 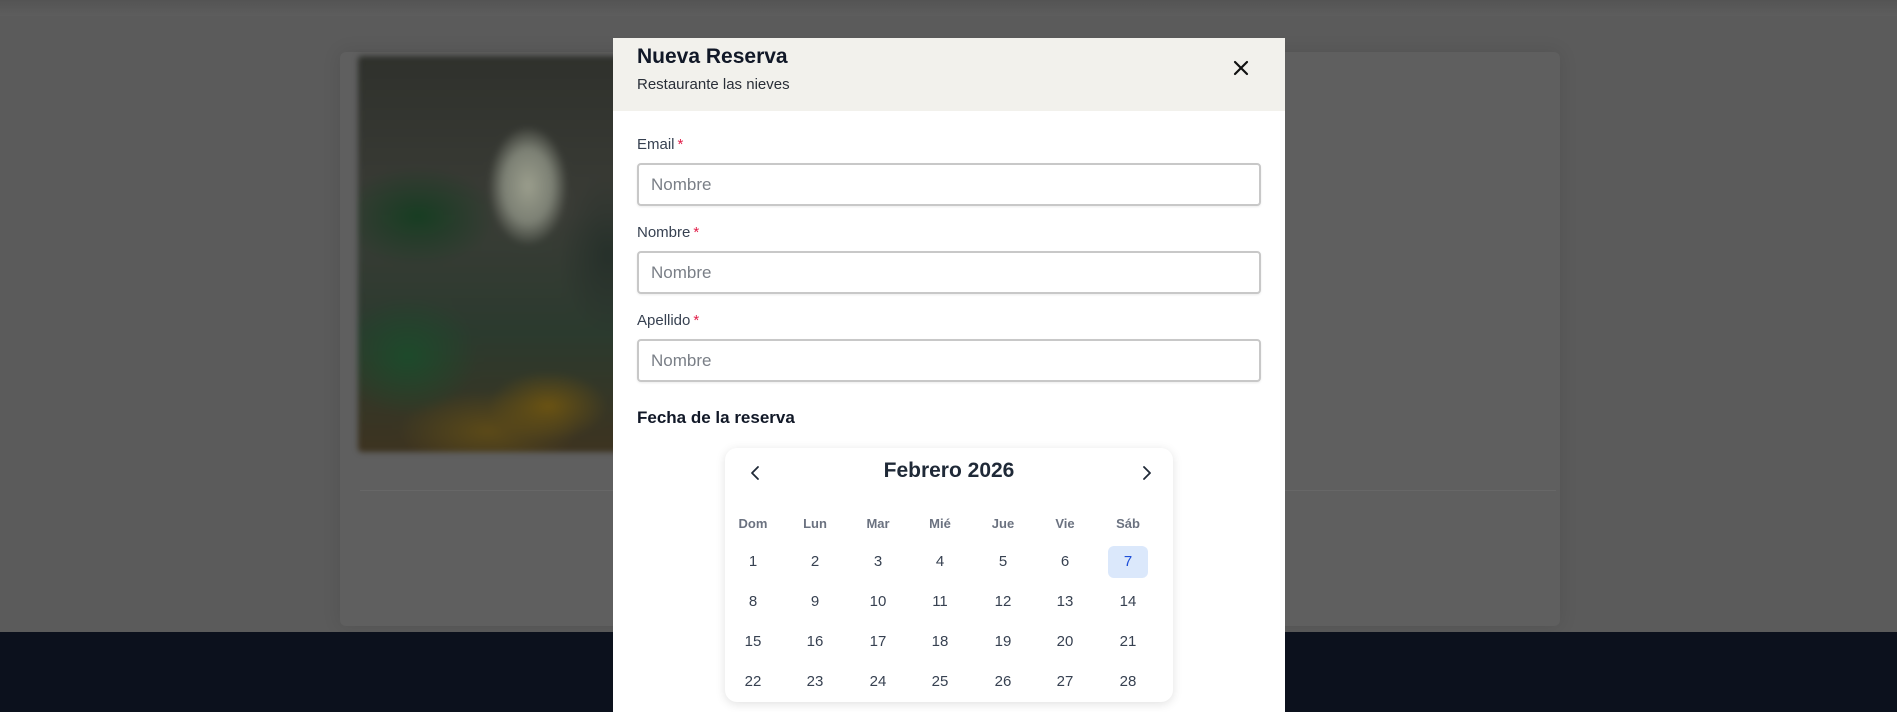 I want to click on calendar-day: 9, so click(x=815, y=602).